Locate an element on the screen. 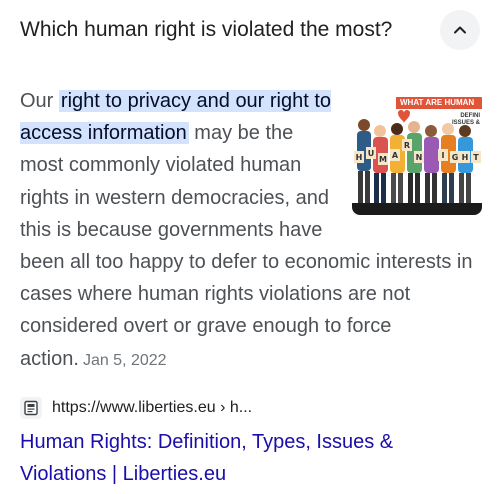 The height and width of the screenshot is (494, 500). svg-text: M is located at coordinates (383, 159).